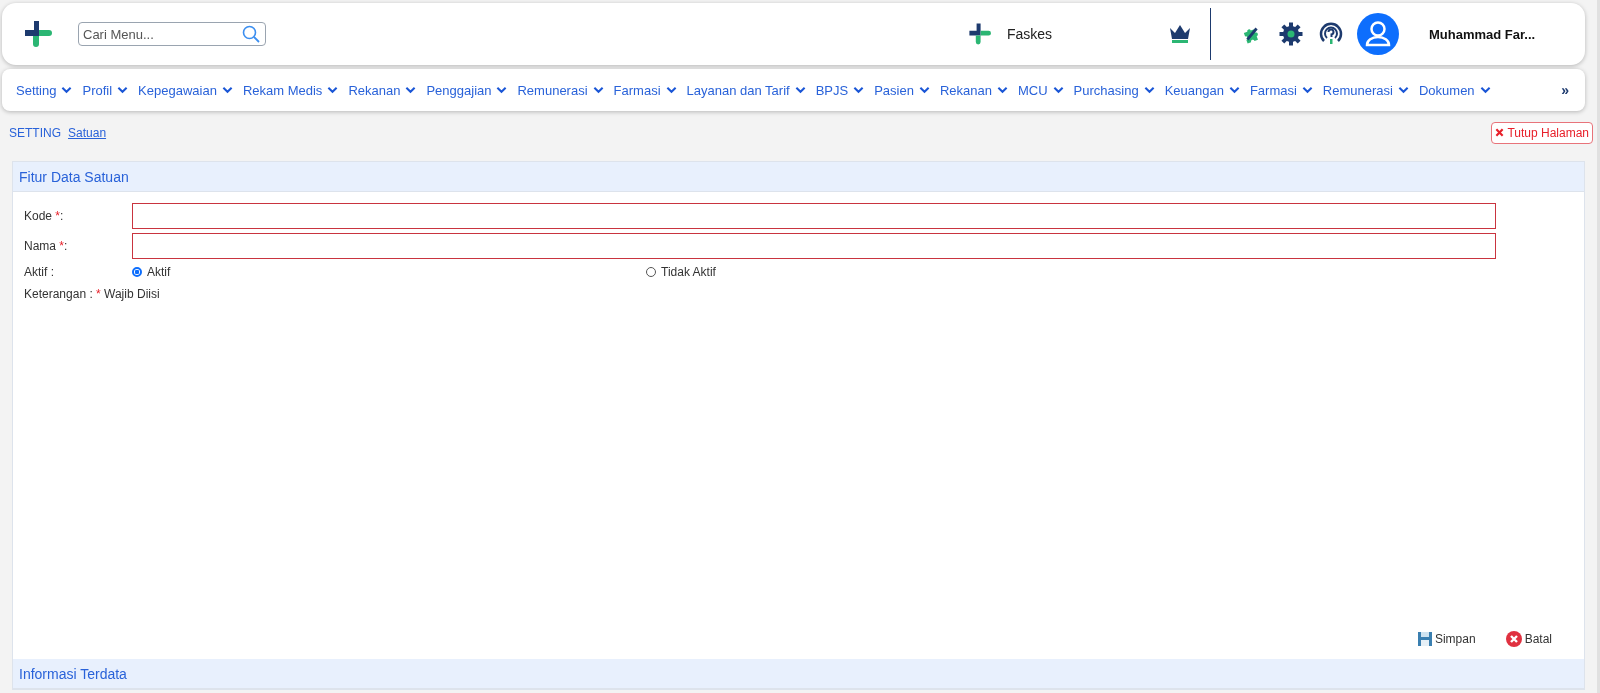 The height and width of the screenshot is (693, 1600). What do you see at coordinates (746, 90) in the screenshot?
I see `menu-item: Layanan dan Tarif` at bounding box center [746, 90].